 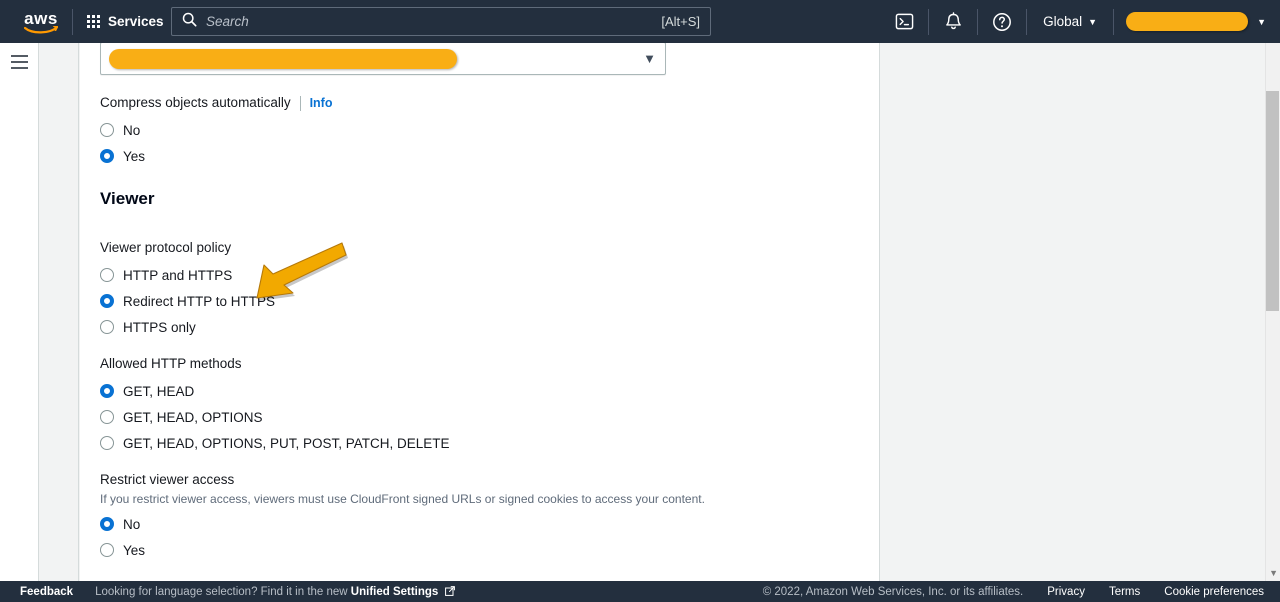 I want to click on feedback-link: Feedback, so click(x=46, y=592).